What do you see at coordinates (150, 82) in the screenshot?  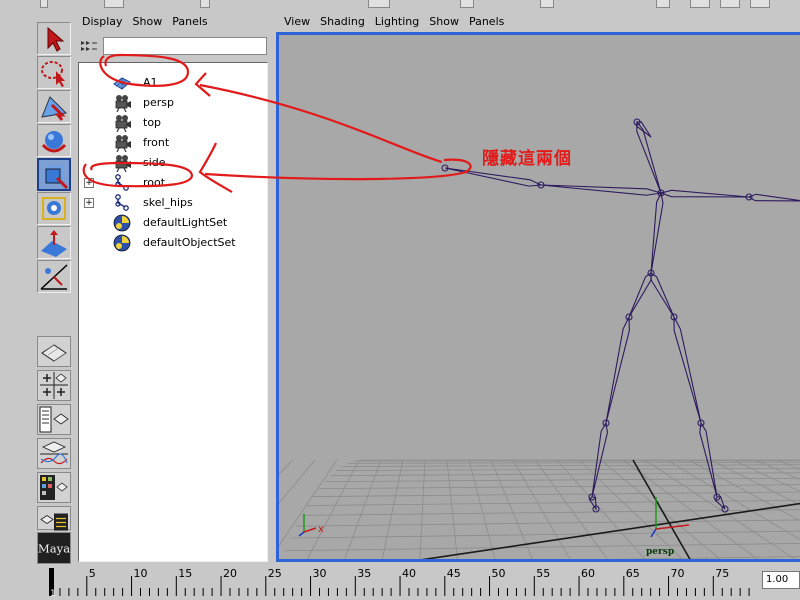 I see `outliner-item-label: A1` at bounding box center [150, 82].